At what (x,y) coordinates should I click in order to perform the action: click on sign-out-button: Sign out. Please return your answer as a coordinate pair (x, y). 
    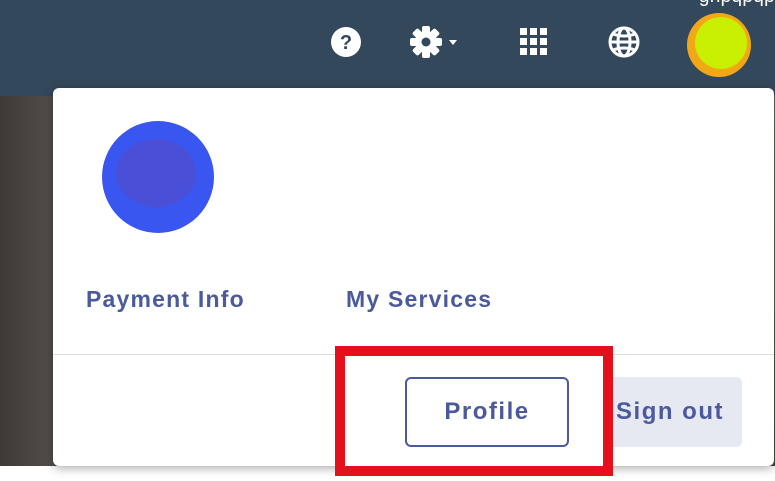
    Looking at the image, I should click on (672, 412).